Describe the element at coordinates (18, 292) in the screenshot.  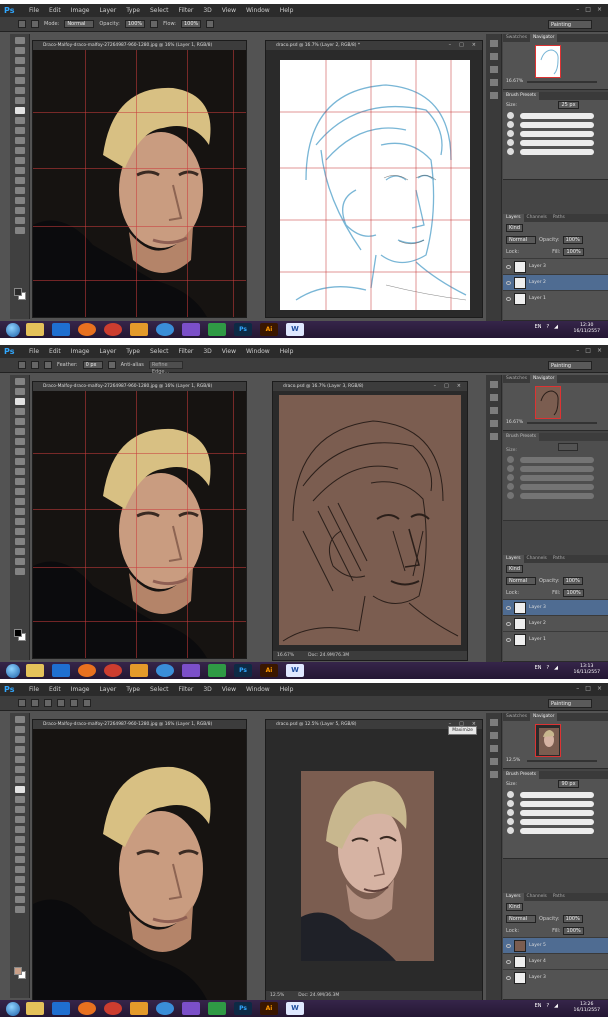
I see `foreground-color-swatch` at that location.